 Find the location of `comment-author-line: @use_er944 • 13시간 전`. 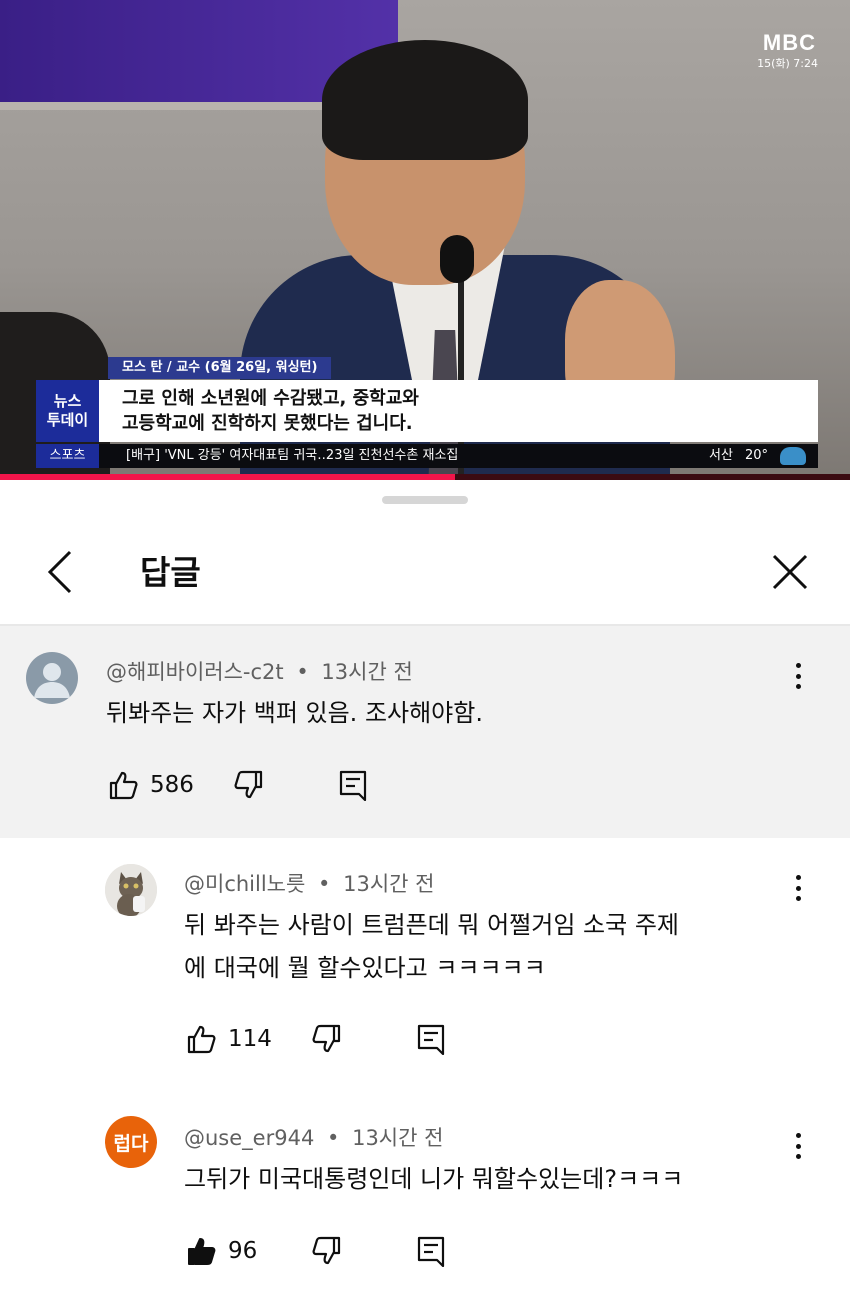

comment-author-line: @use_er944 • 13시간 전 is located at coordinates (313, 1137).